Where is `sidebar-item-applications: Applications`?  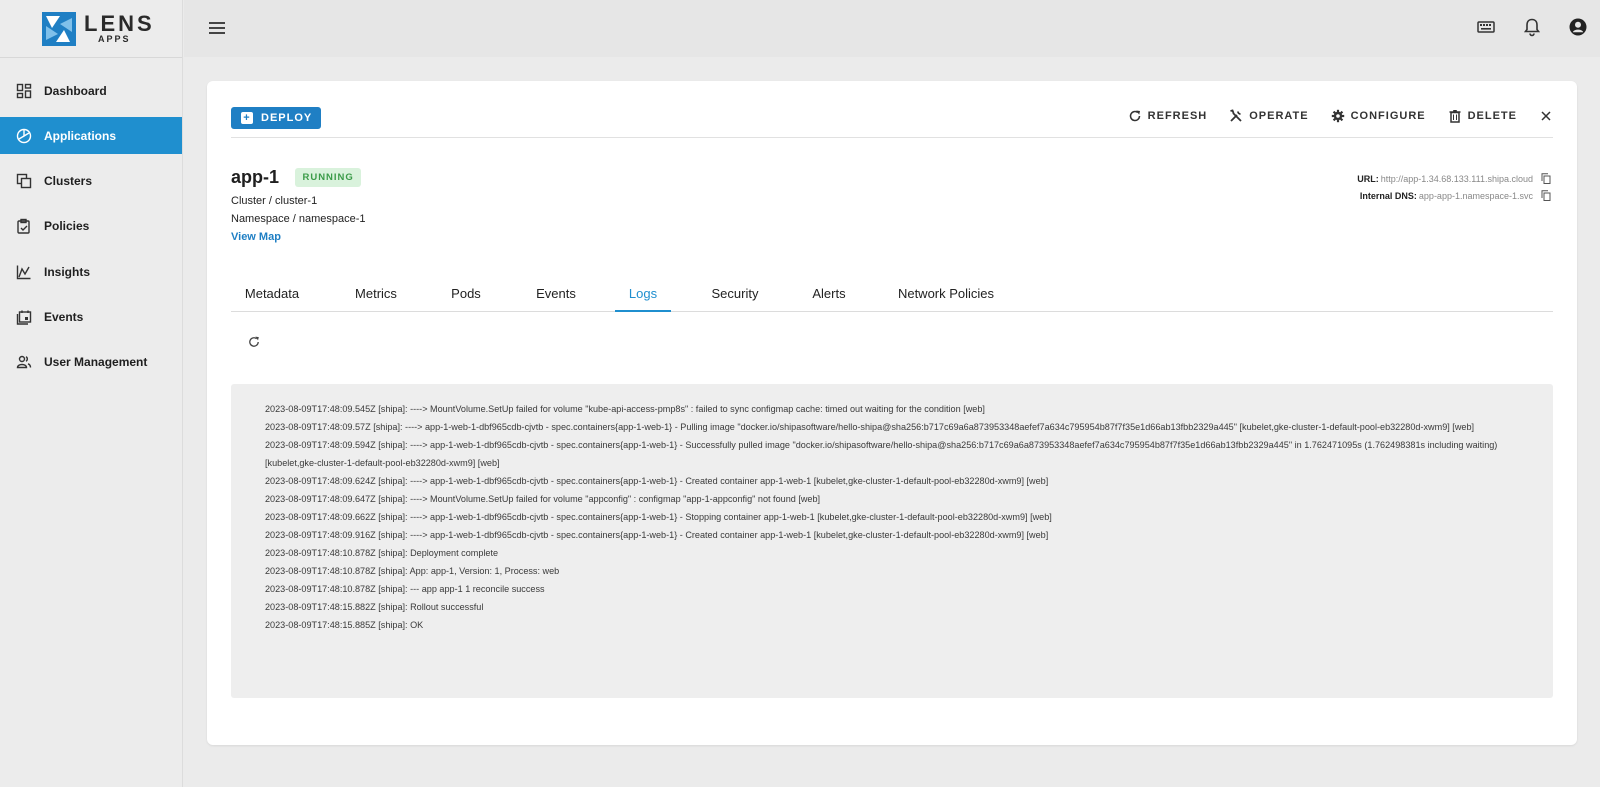 sidebar-item-applications: Applications is located at coordinates (91, 136).